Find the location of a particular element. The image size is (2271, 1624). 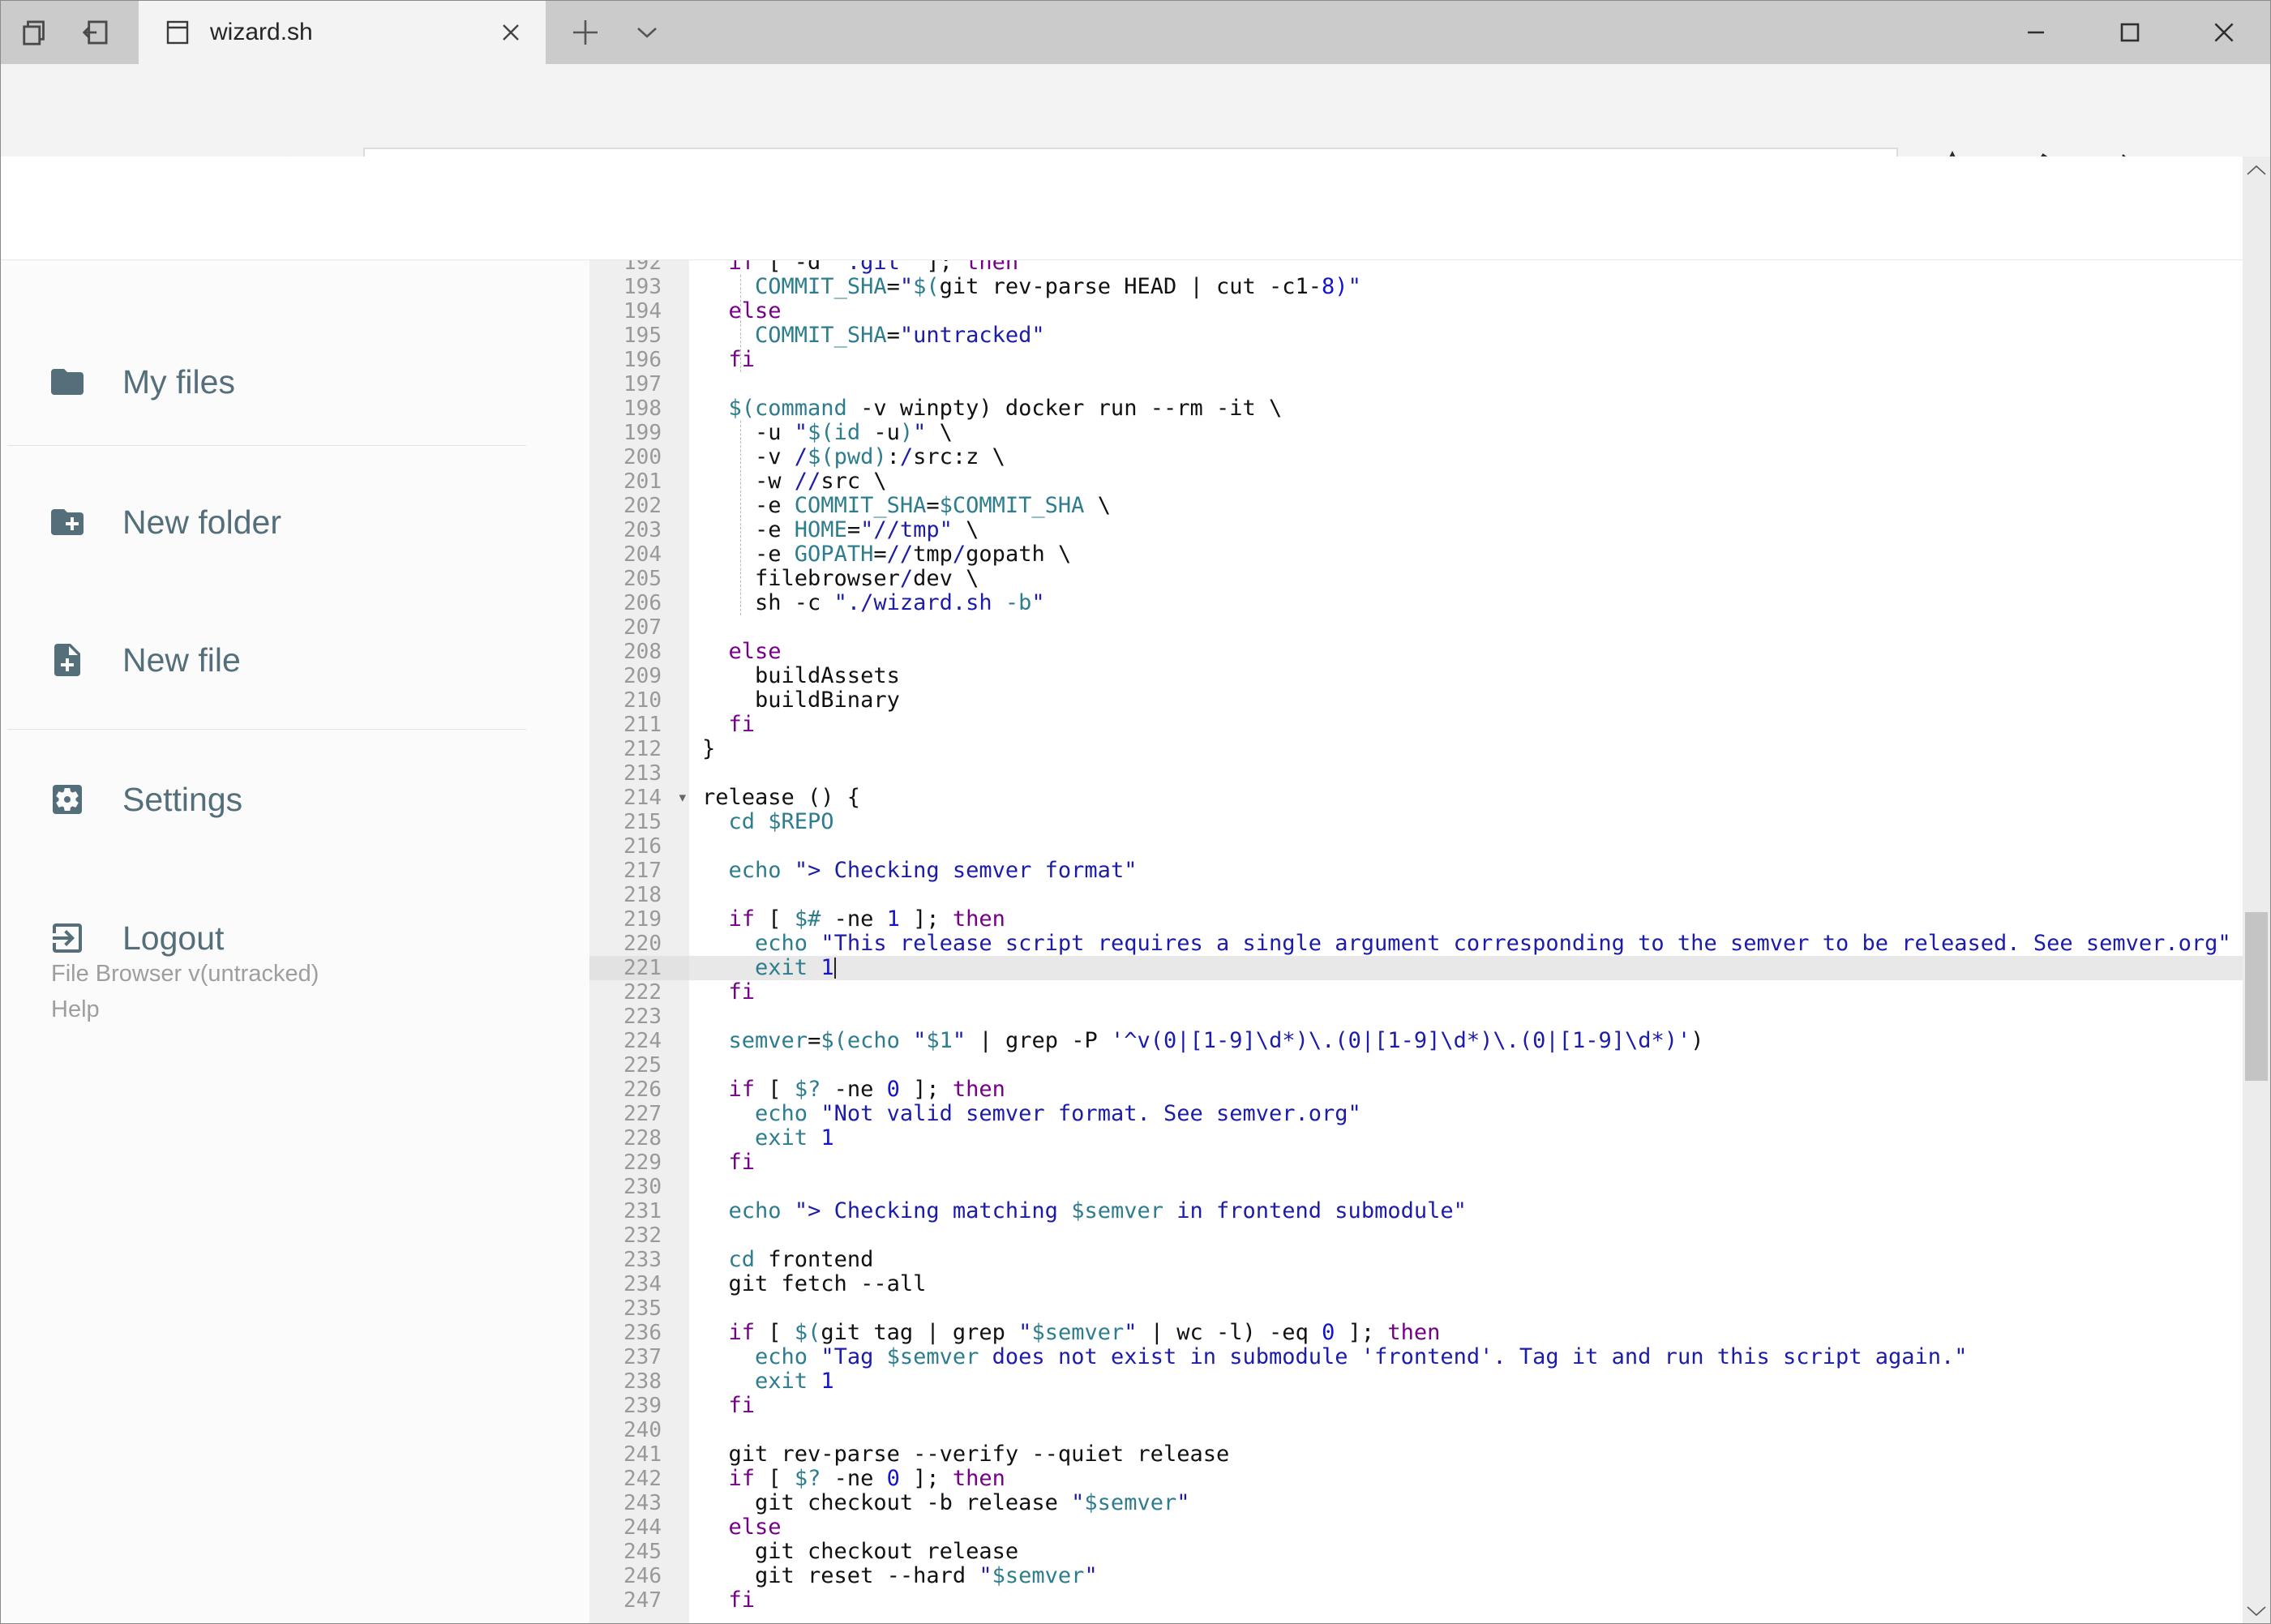

code-line: -e HOME="//tmp" \ is located at coordinates (1467, 530).